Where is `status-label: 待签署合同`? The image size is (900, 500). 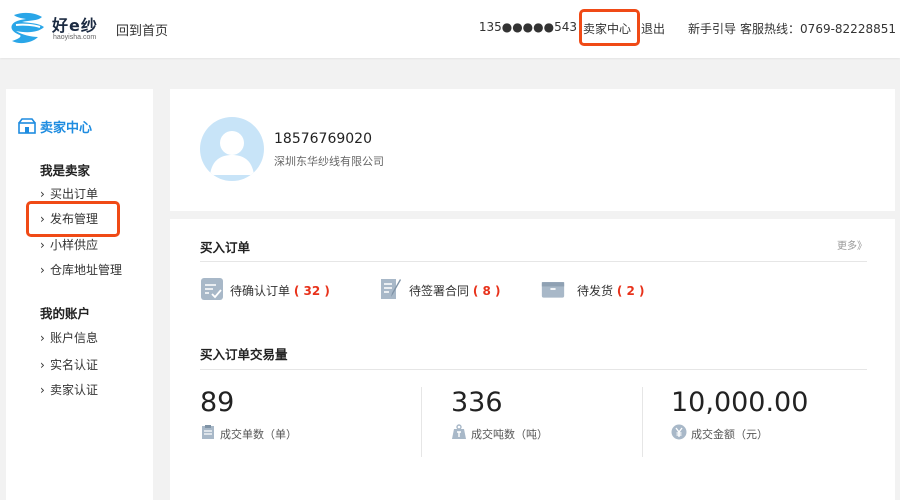 status-label: 待签署合同 is located at coordinates (439, 291).